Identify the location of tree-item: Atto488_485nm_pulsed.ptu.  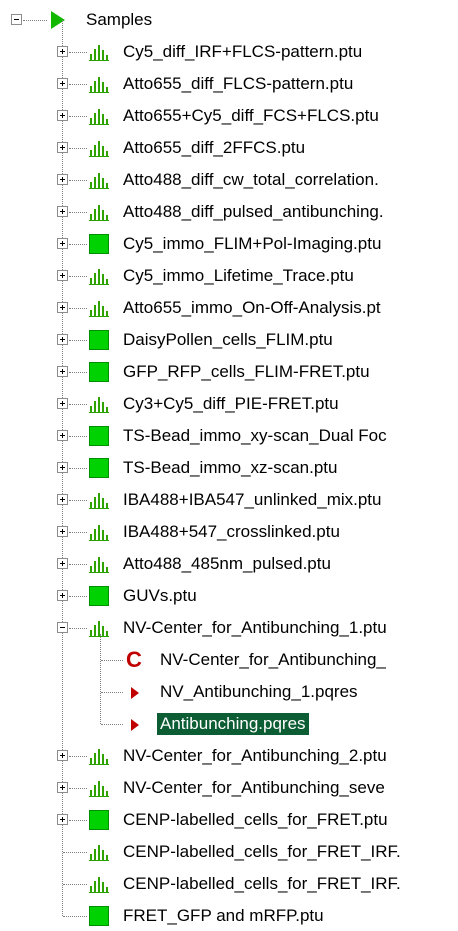
(229, 564).